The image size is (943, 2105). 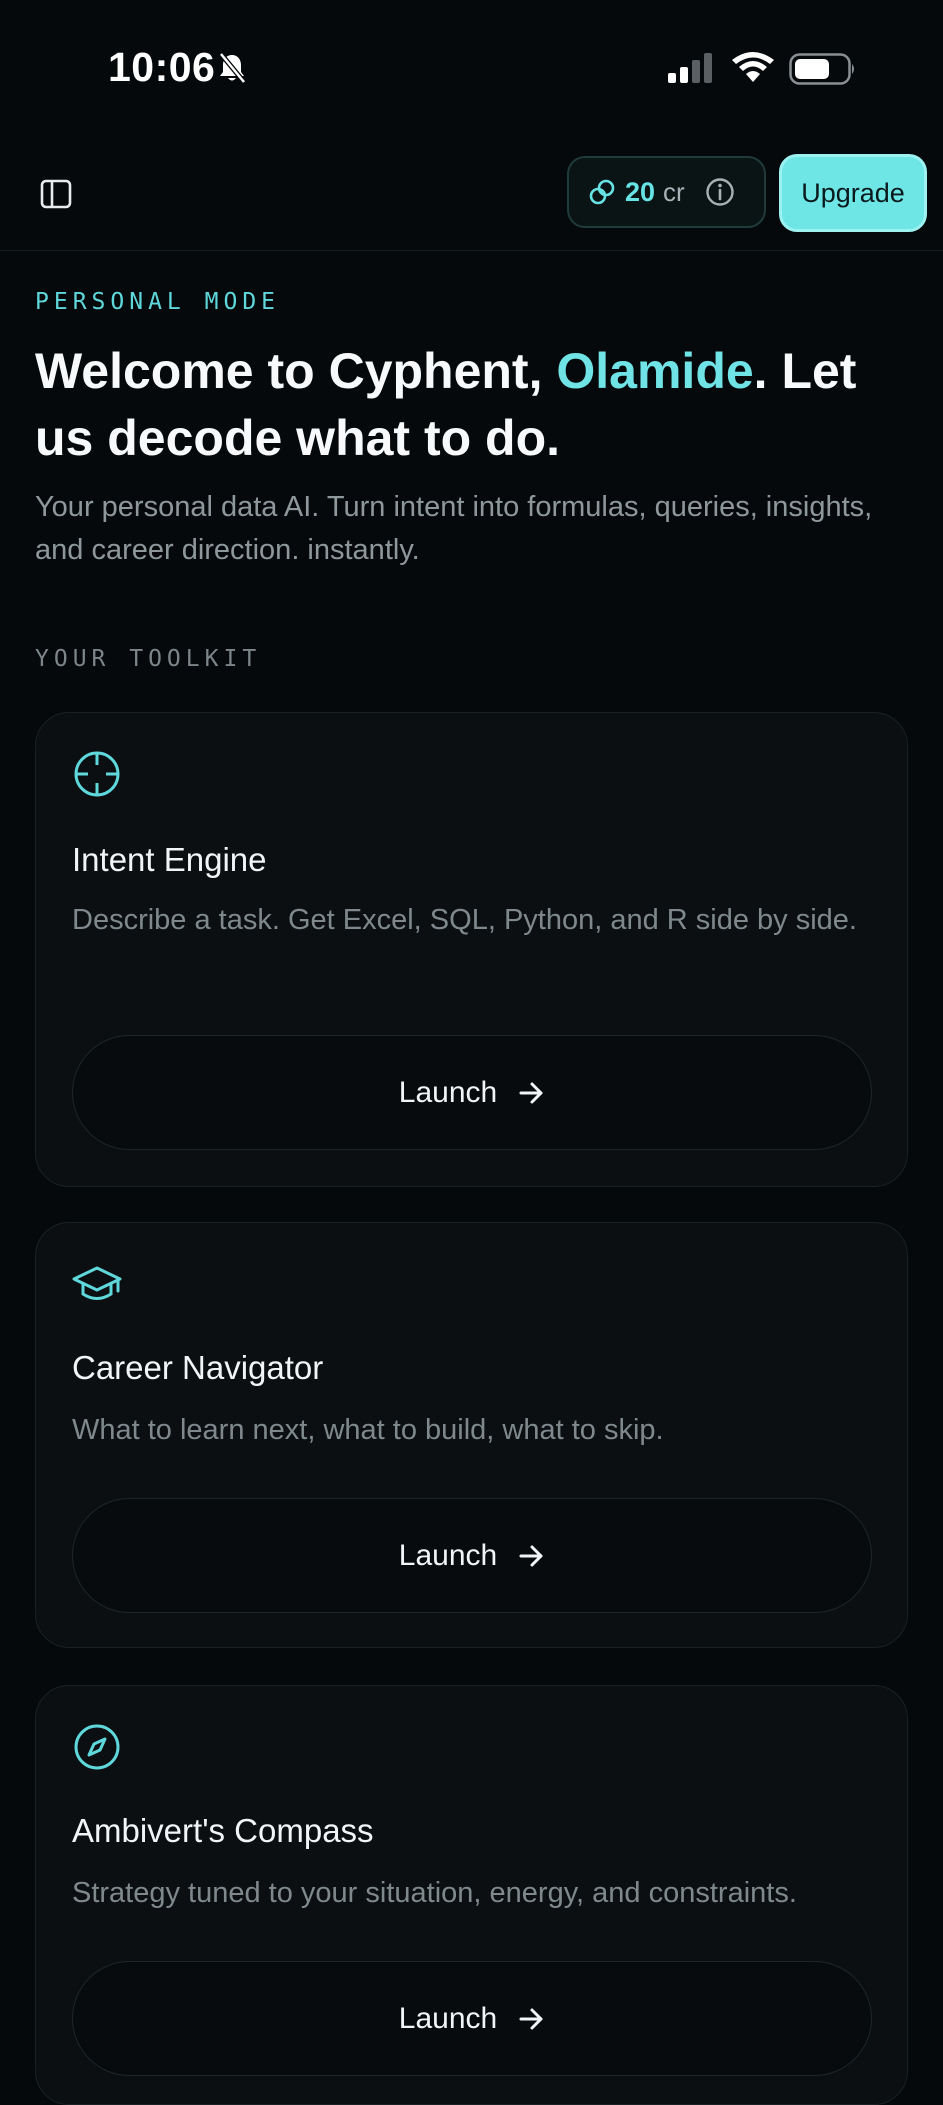 I want to click on launch-intent-engine-button: Launch, so click(x=472, y=1092).